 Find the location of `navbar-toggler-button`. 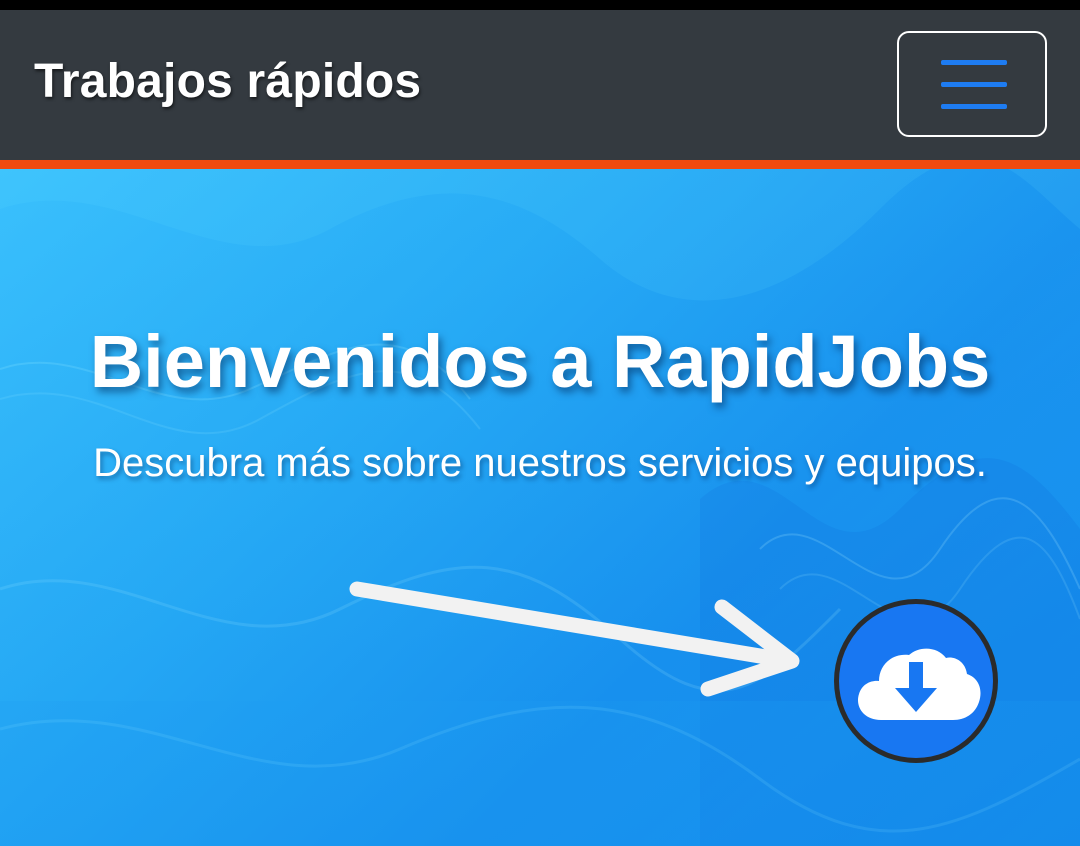

navbar-toggler-button is located at coordinates (972, 84).